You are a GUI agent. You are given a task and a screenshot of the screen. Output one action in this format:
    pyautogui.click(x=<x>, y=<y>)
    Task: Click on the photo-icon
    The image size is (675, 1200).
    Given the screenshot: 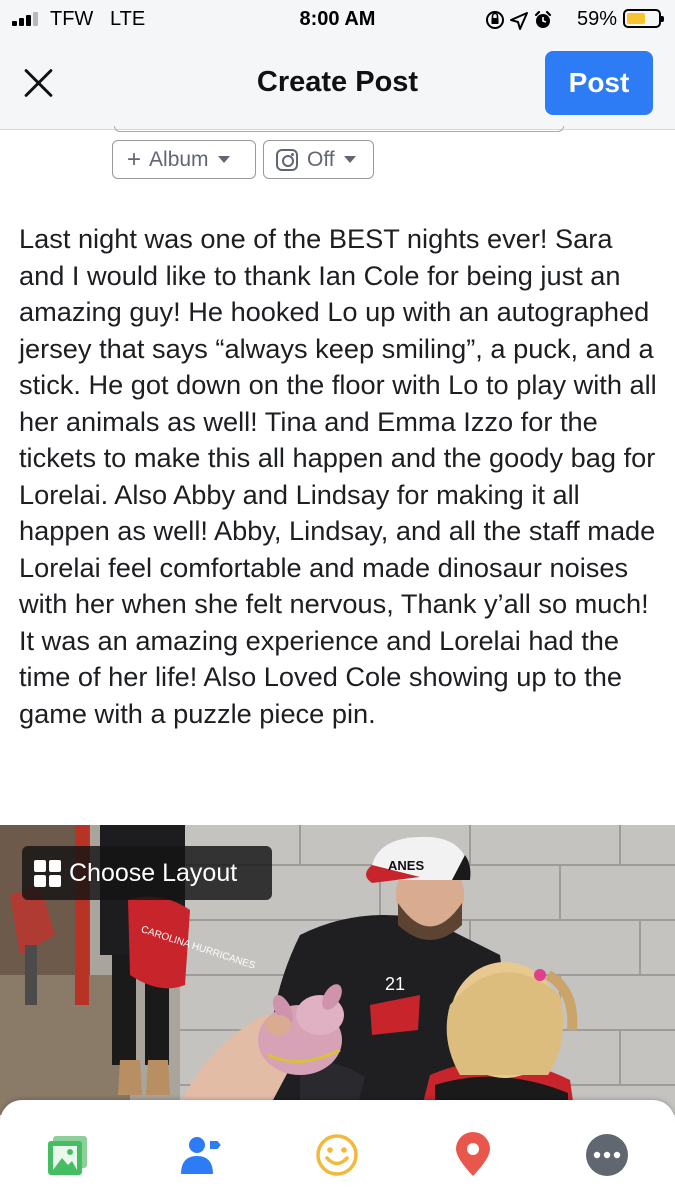 What is the action you would take?
    pyautogui.click(x=68, y=1155)
    